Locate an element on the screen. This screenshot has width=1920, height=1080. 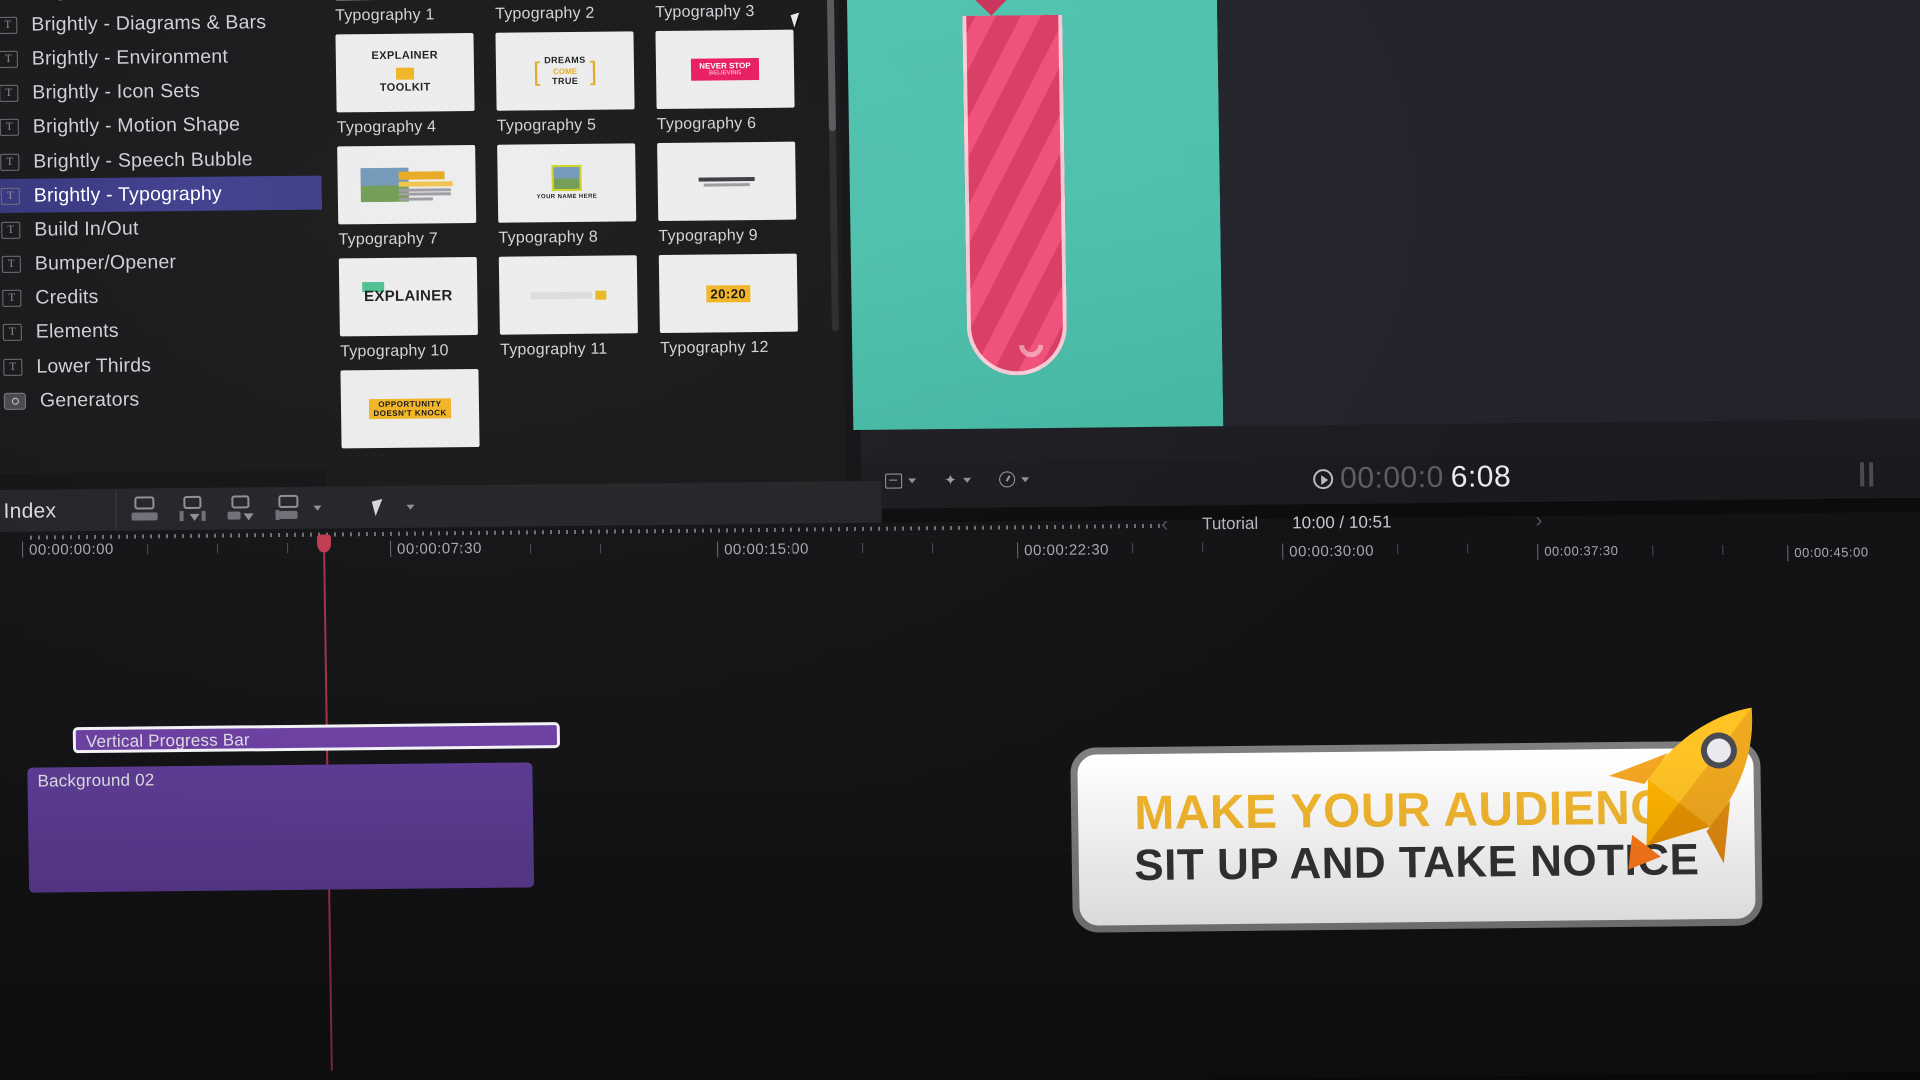
overwrite-clip-icon is located at coordinates (288, 507).